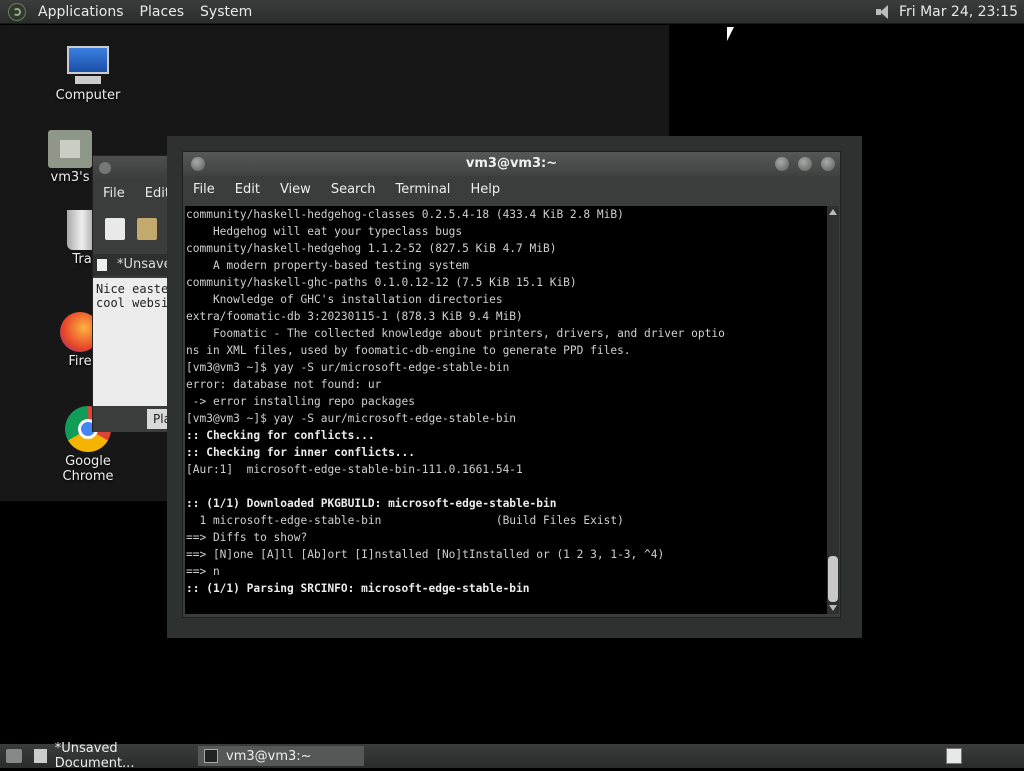  What do you see at coordinates (954, 756) in the screenshot?
I see `workspace-switcher` at bounding box center [954, 756].